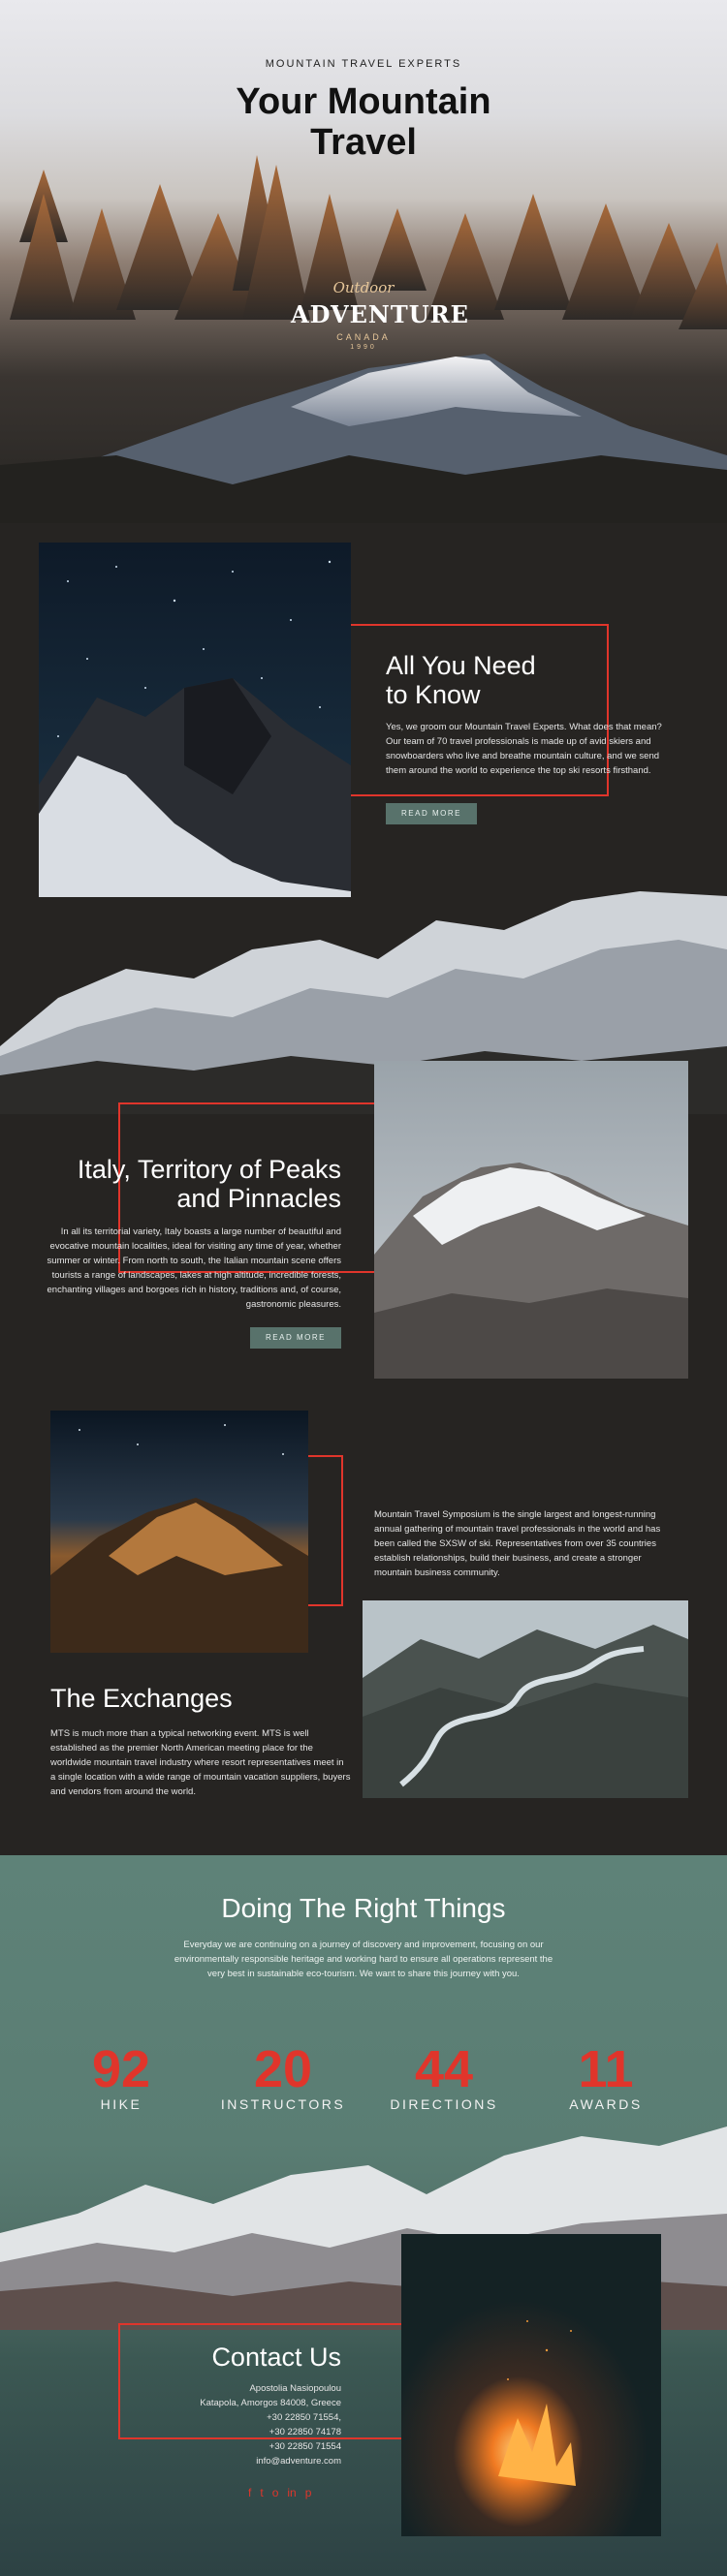 The image size is (727, 2576). Describe the element at coordinates (606, 2069) in the screenshot. I see `stat-awards-number: 11` at that location.